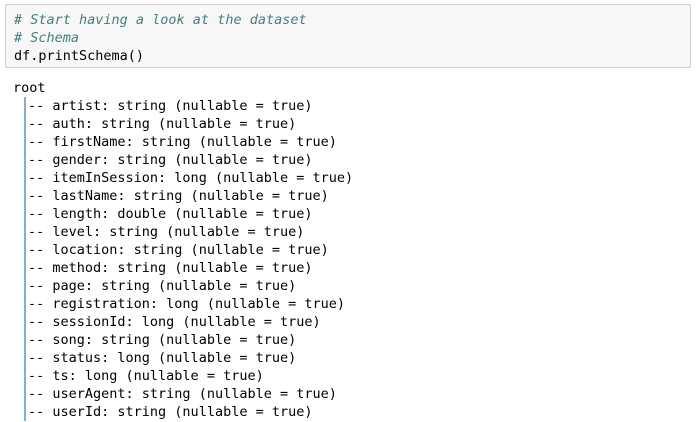 This screenshot has width=698, height=422. I want to click on schema-field-text: level: string (nullable = true), so click(178, 232).